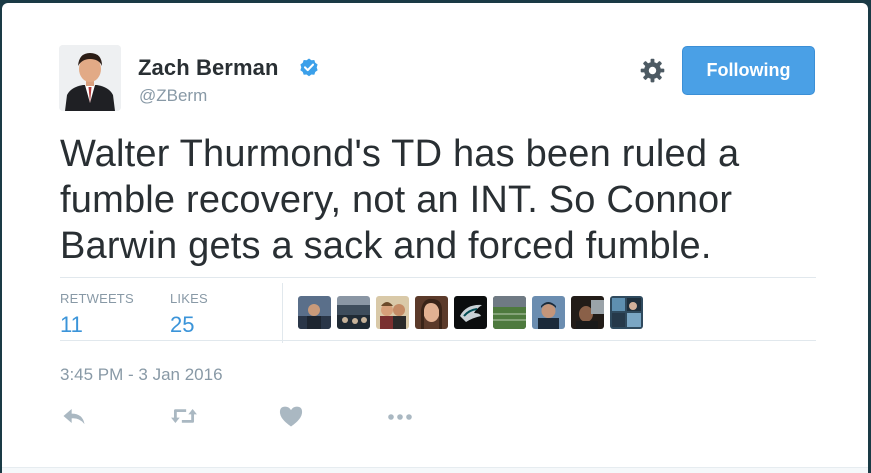 Image resolution: width=871 pixels, height=473 pixels. What do you see at coordinates (282, 313) in the screenshot?
I see `stats-separator` at bounding box center [282, 313].